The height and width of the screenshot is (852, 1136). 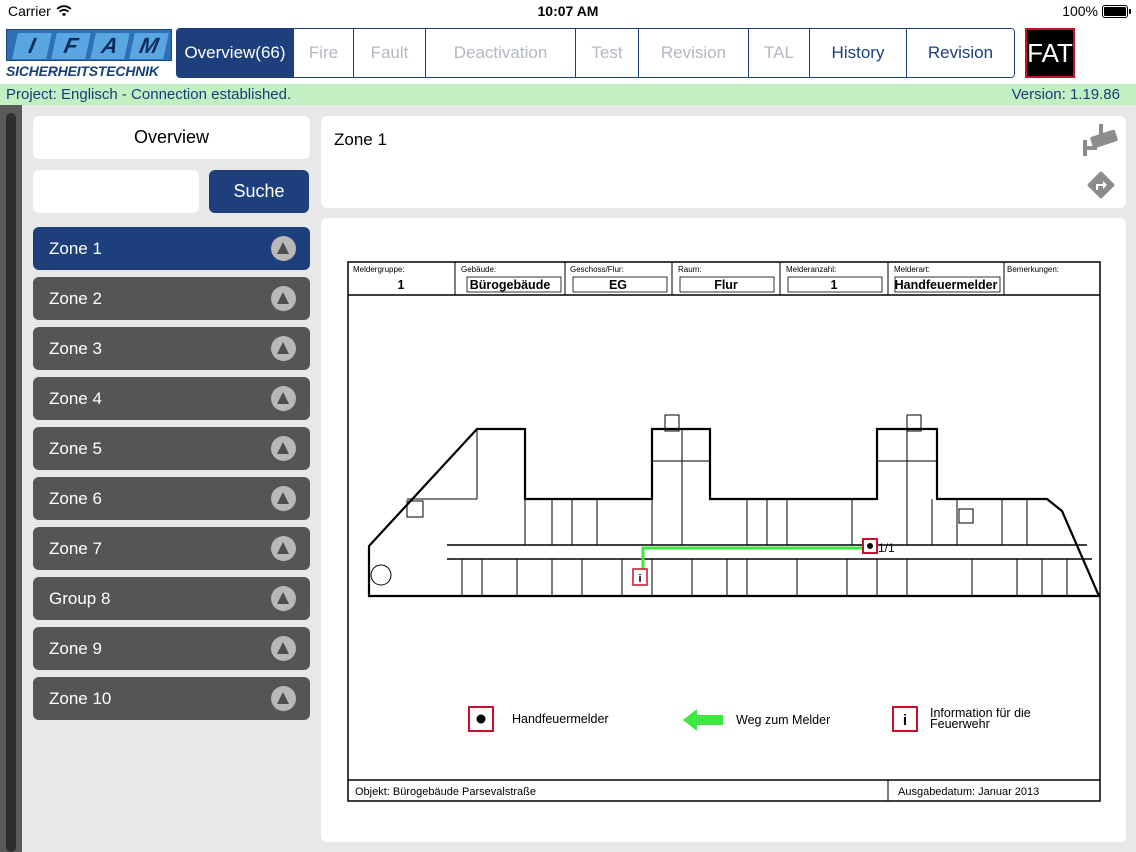 What do you see at coordinates (783, 720) in the screenshot?
I see `legend-text: Weg zum Melder` at bounding box center [783, 720].